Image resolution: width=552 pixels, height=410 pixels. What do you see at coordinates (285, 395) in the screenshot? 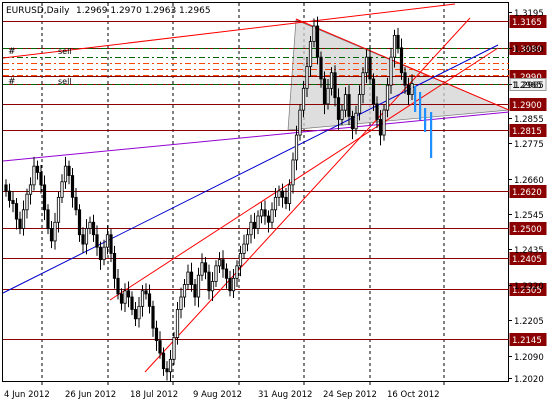
I see `axis-tick-label: 31 Aug 2012` at bounding box center [285, 395].